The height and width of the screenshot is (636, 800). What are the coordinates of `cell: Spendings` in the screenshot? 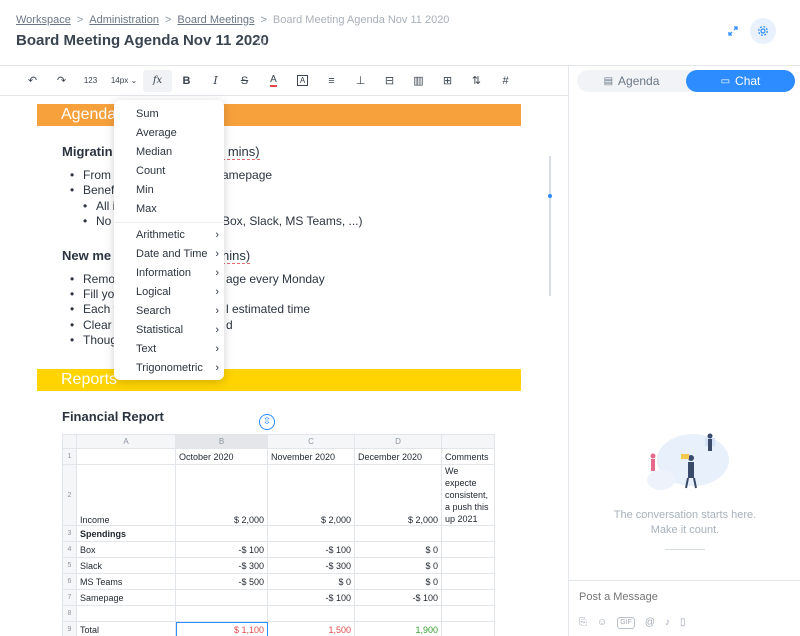 It's located at (126, 533).